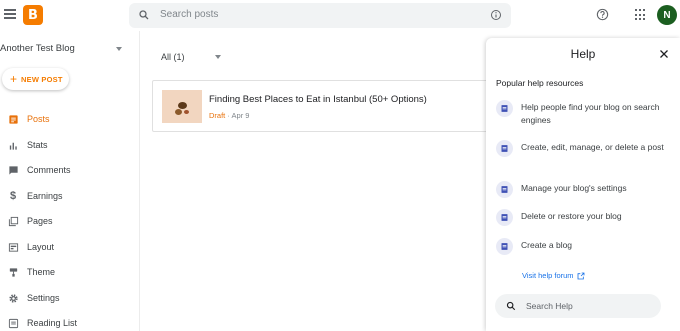 Image resolution: width=680 pixels, height=331 pixels. Describe the element at coordinates (173, 57) in the screenshot. I see `post-filter-dropdown: All (1)` at that location.